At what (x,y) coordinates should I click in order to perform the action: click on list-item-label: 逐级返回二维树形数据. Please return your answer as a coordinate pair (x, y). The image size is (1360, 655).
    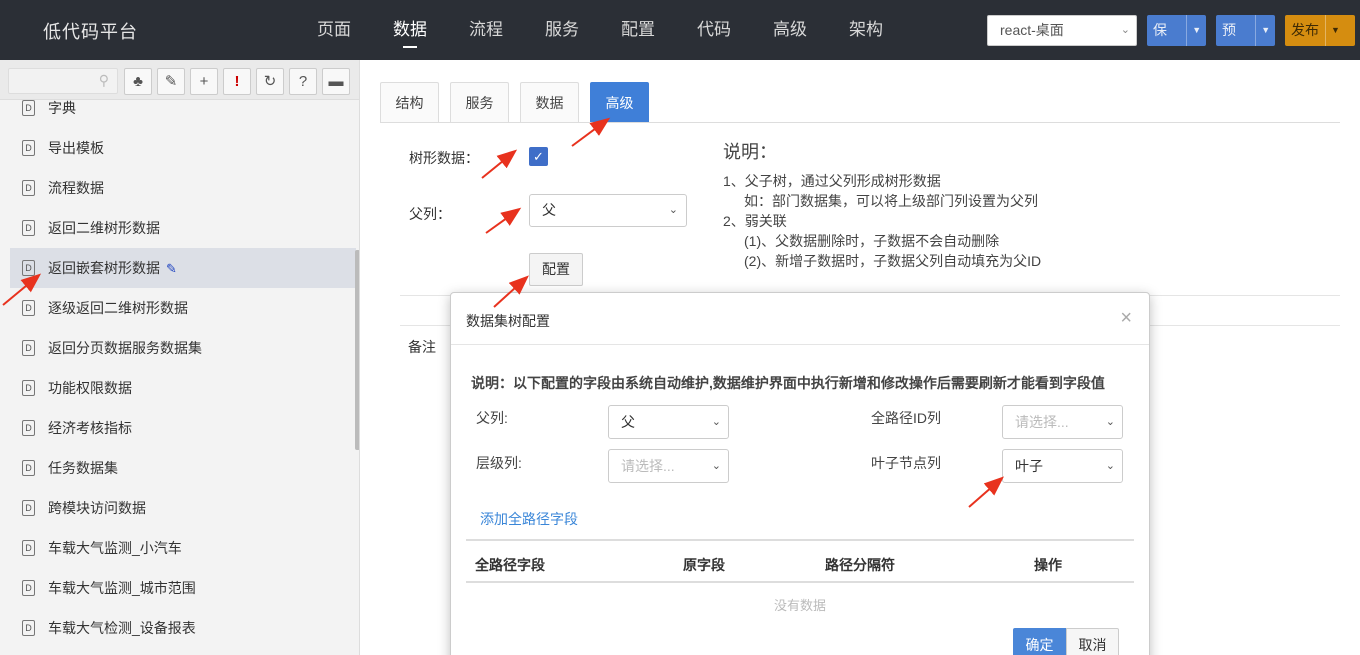
    Looking at the image, I should click on (118, 308).